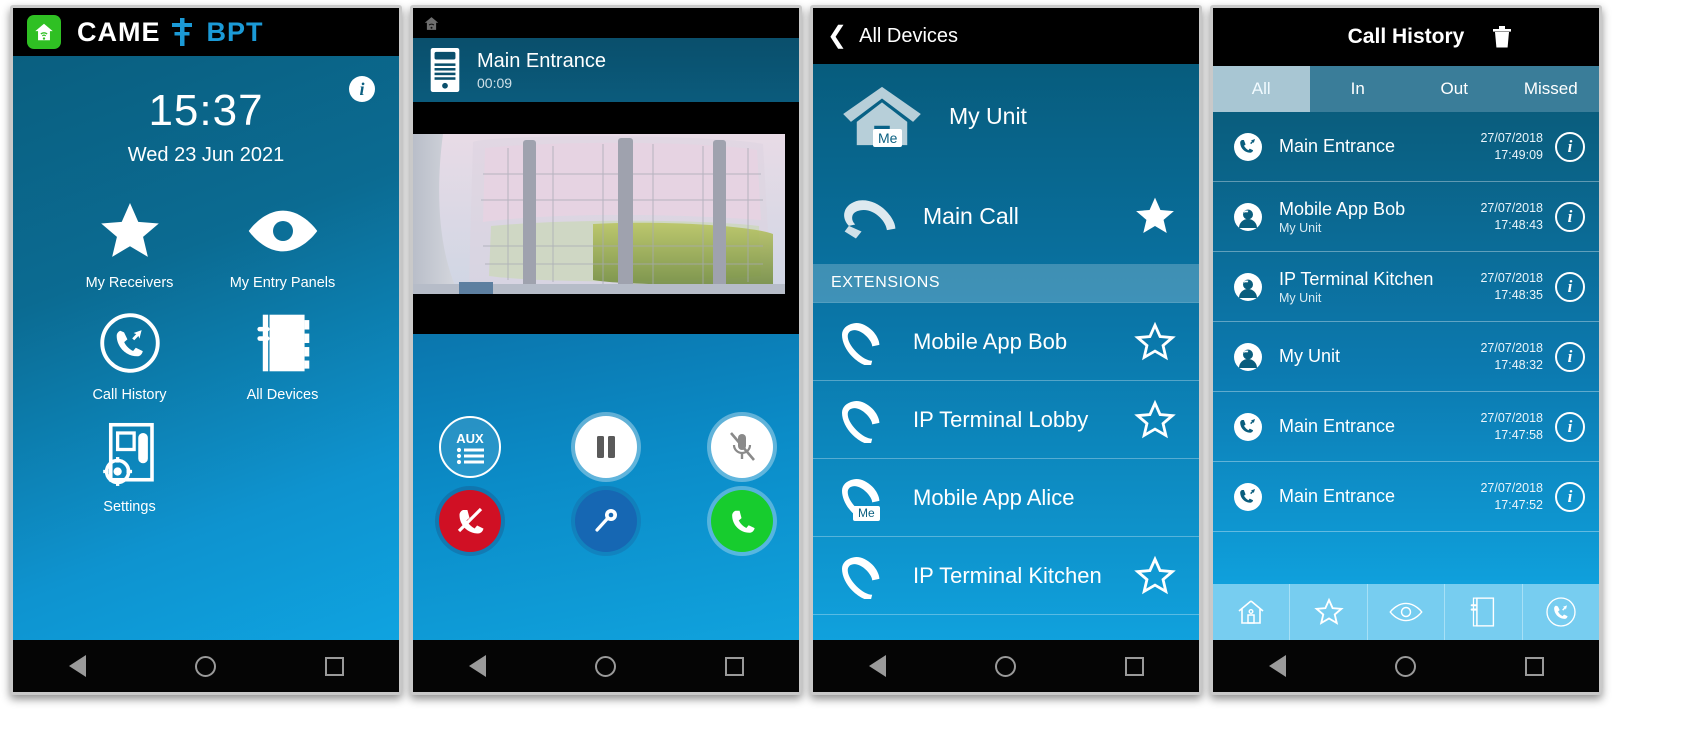 This screenshot has height=750, width=1698. I want to click on tile-all-devices: All Devices, so click(282, 355).